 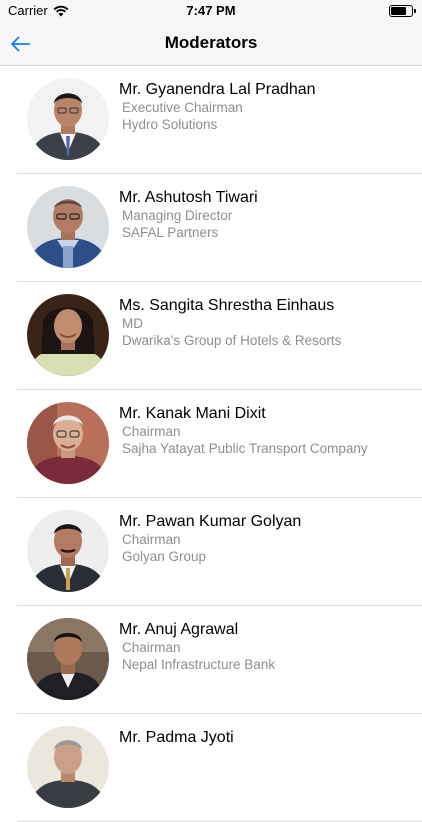 What do you see at coordinates (188, 197) in the screenshot?
I see `moderator-name: Mr. Ashutosh Tiwari` at bounding box center [188, 197].